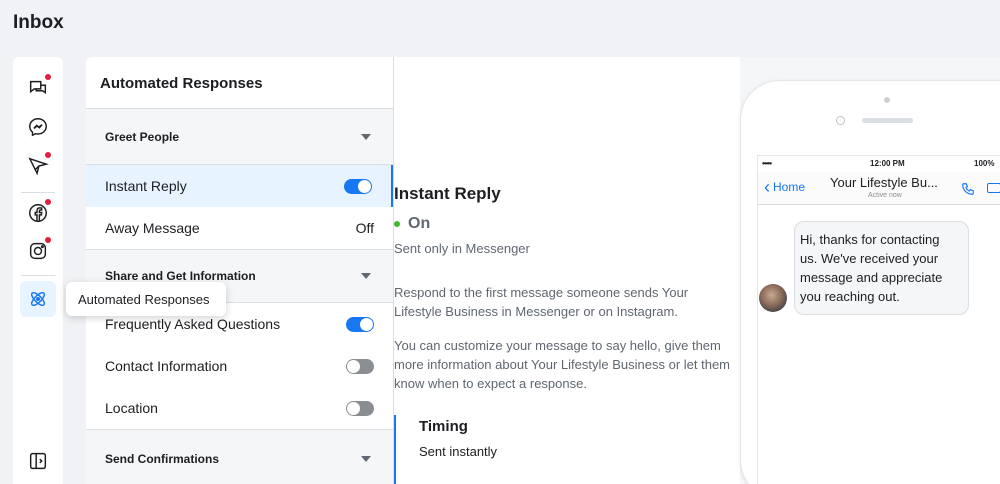  I want to click on list-item-label: Away Message, so click(152, 228).